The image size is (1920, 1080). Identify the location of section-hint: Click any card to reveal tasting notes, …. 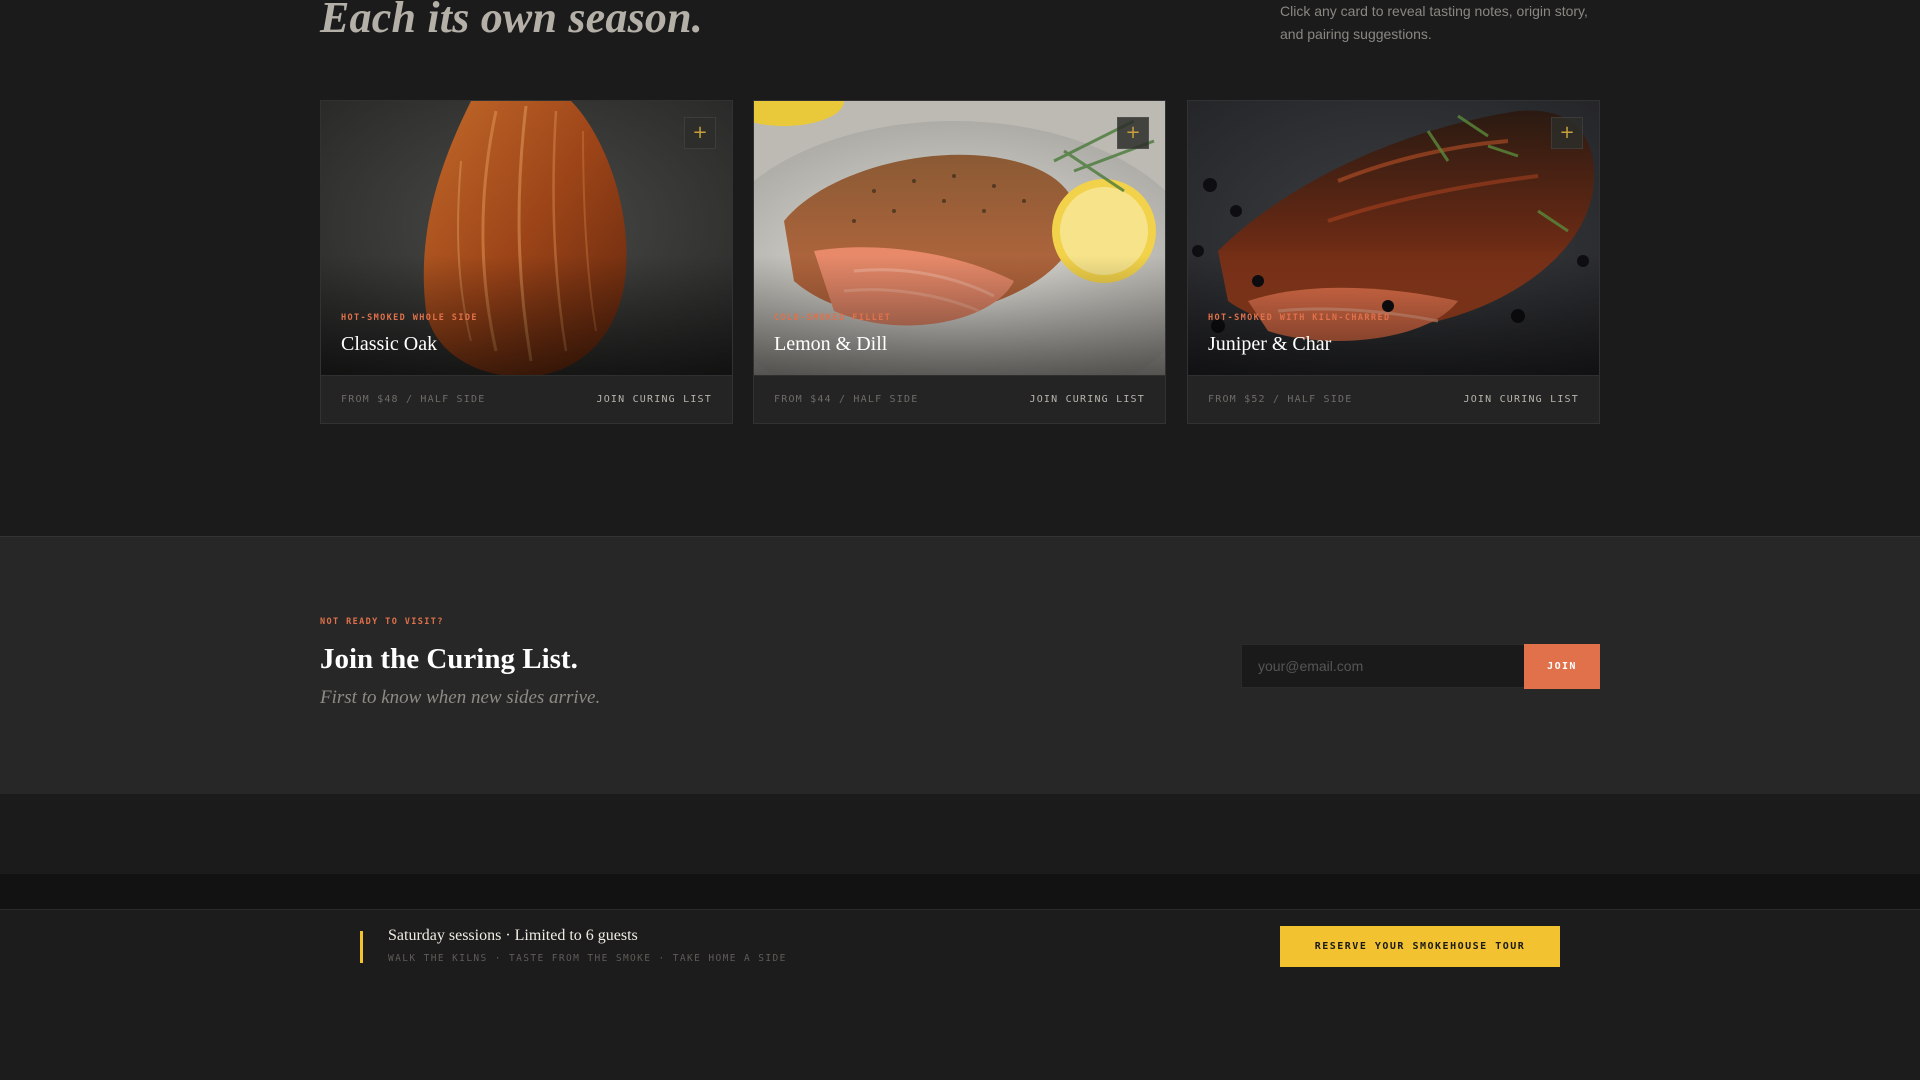
(1434, 22).